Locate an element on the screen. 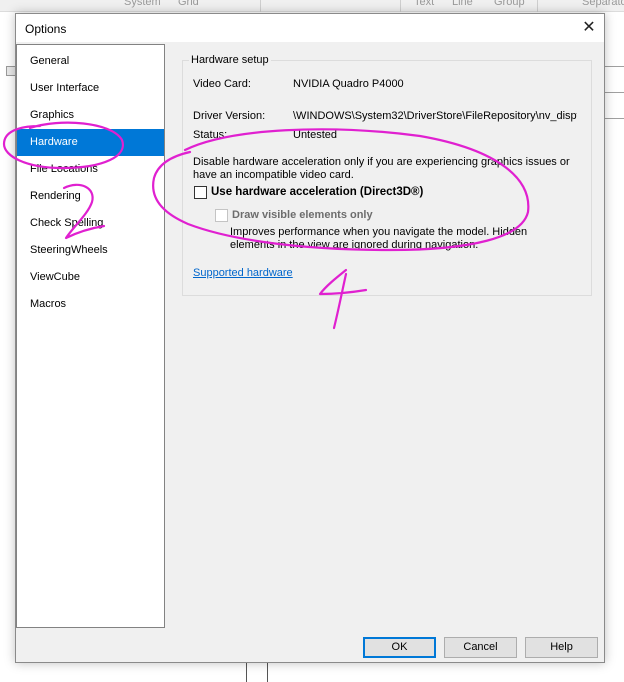 The image size is (624, 682). driver-version-label: Driver Version: is located at coordinates (229, 116).